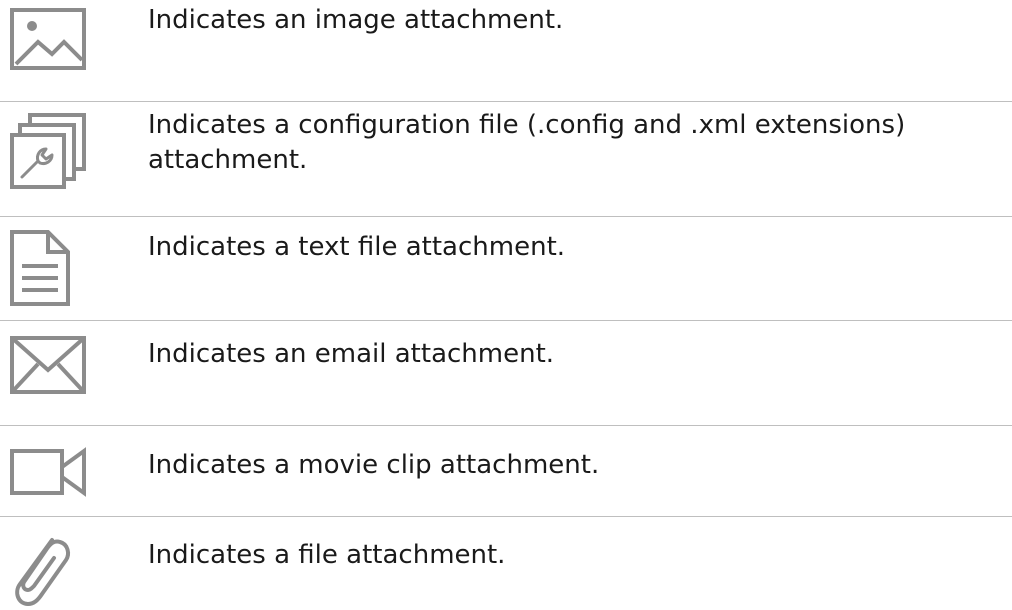 The width and height of the screenshot is (1012, 610). What do you see at coordinates (356, 20) in the screenshot?
I see `legend-description: Indicates an image attachment.` at bounding box center [356, 20].